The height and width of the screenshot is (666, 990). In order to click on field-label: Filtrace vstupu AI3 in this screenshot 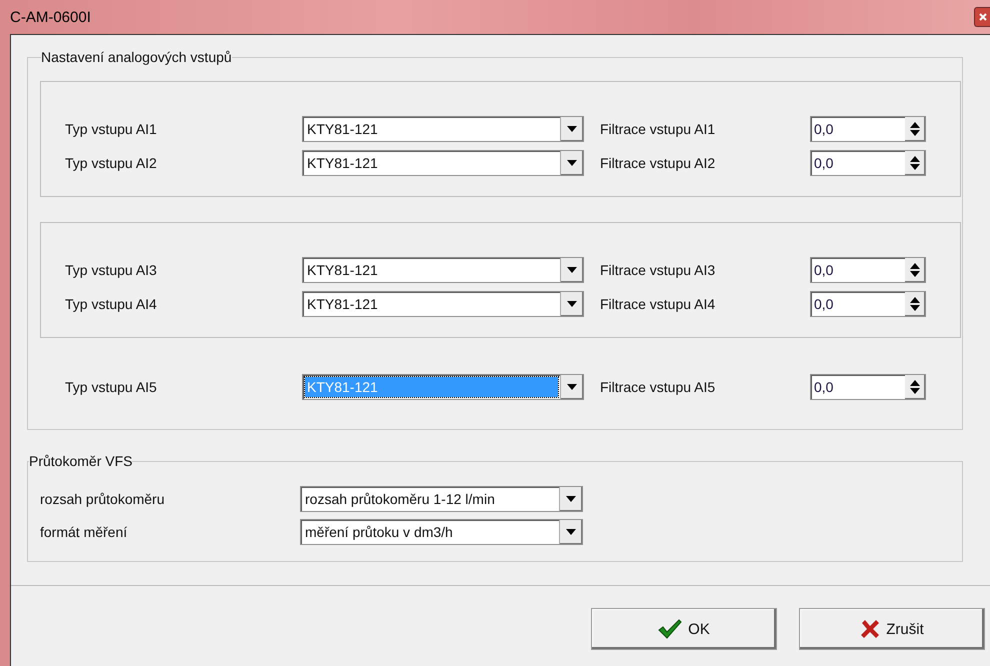, I will do `click(657, 270)`.